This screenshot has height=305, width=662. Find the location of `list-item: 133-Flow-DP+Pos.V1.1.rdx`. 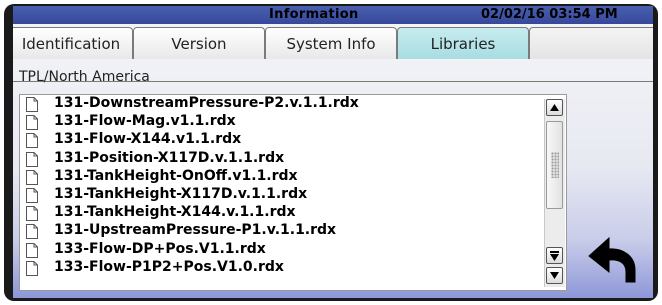

list-item: 133-Flow-DP+Pos.V1.1.rdx is located at coordinates (280, 250).